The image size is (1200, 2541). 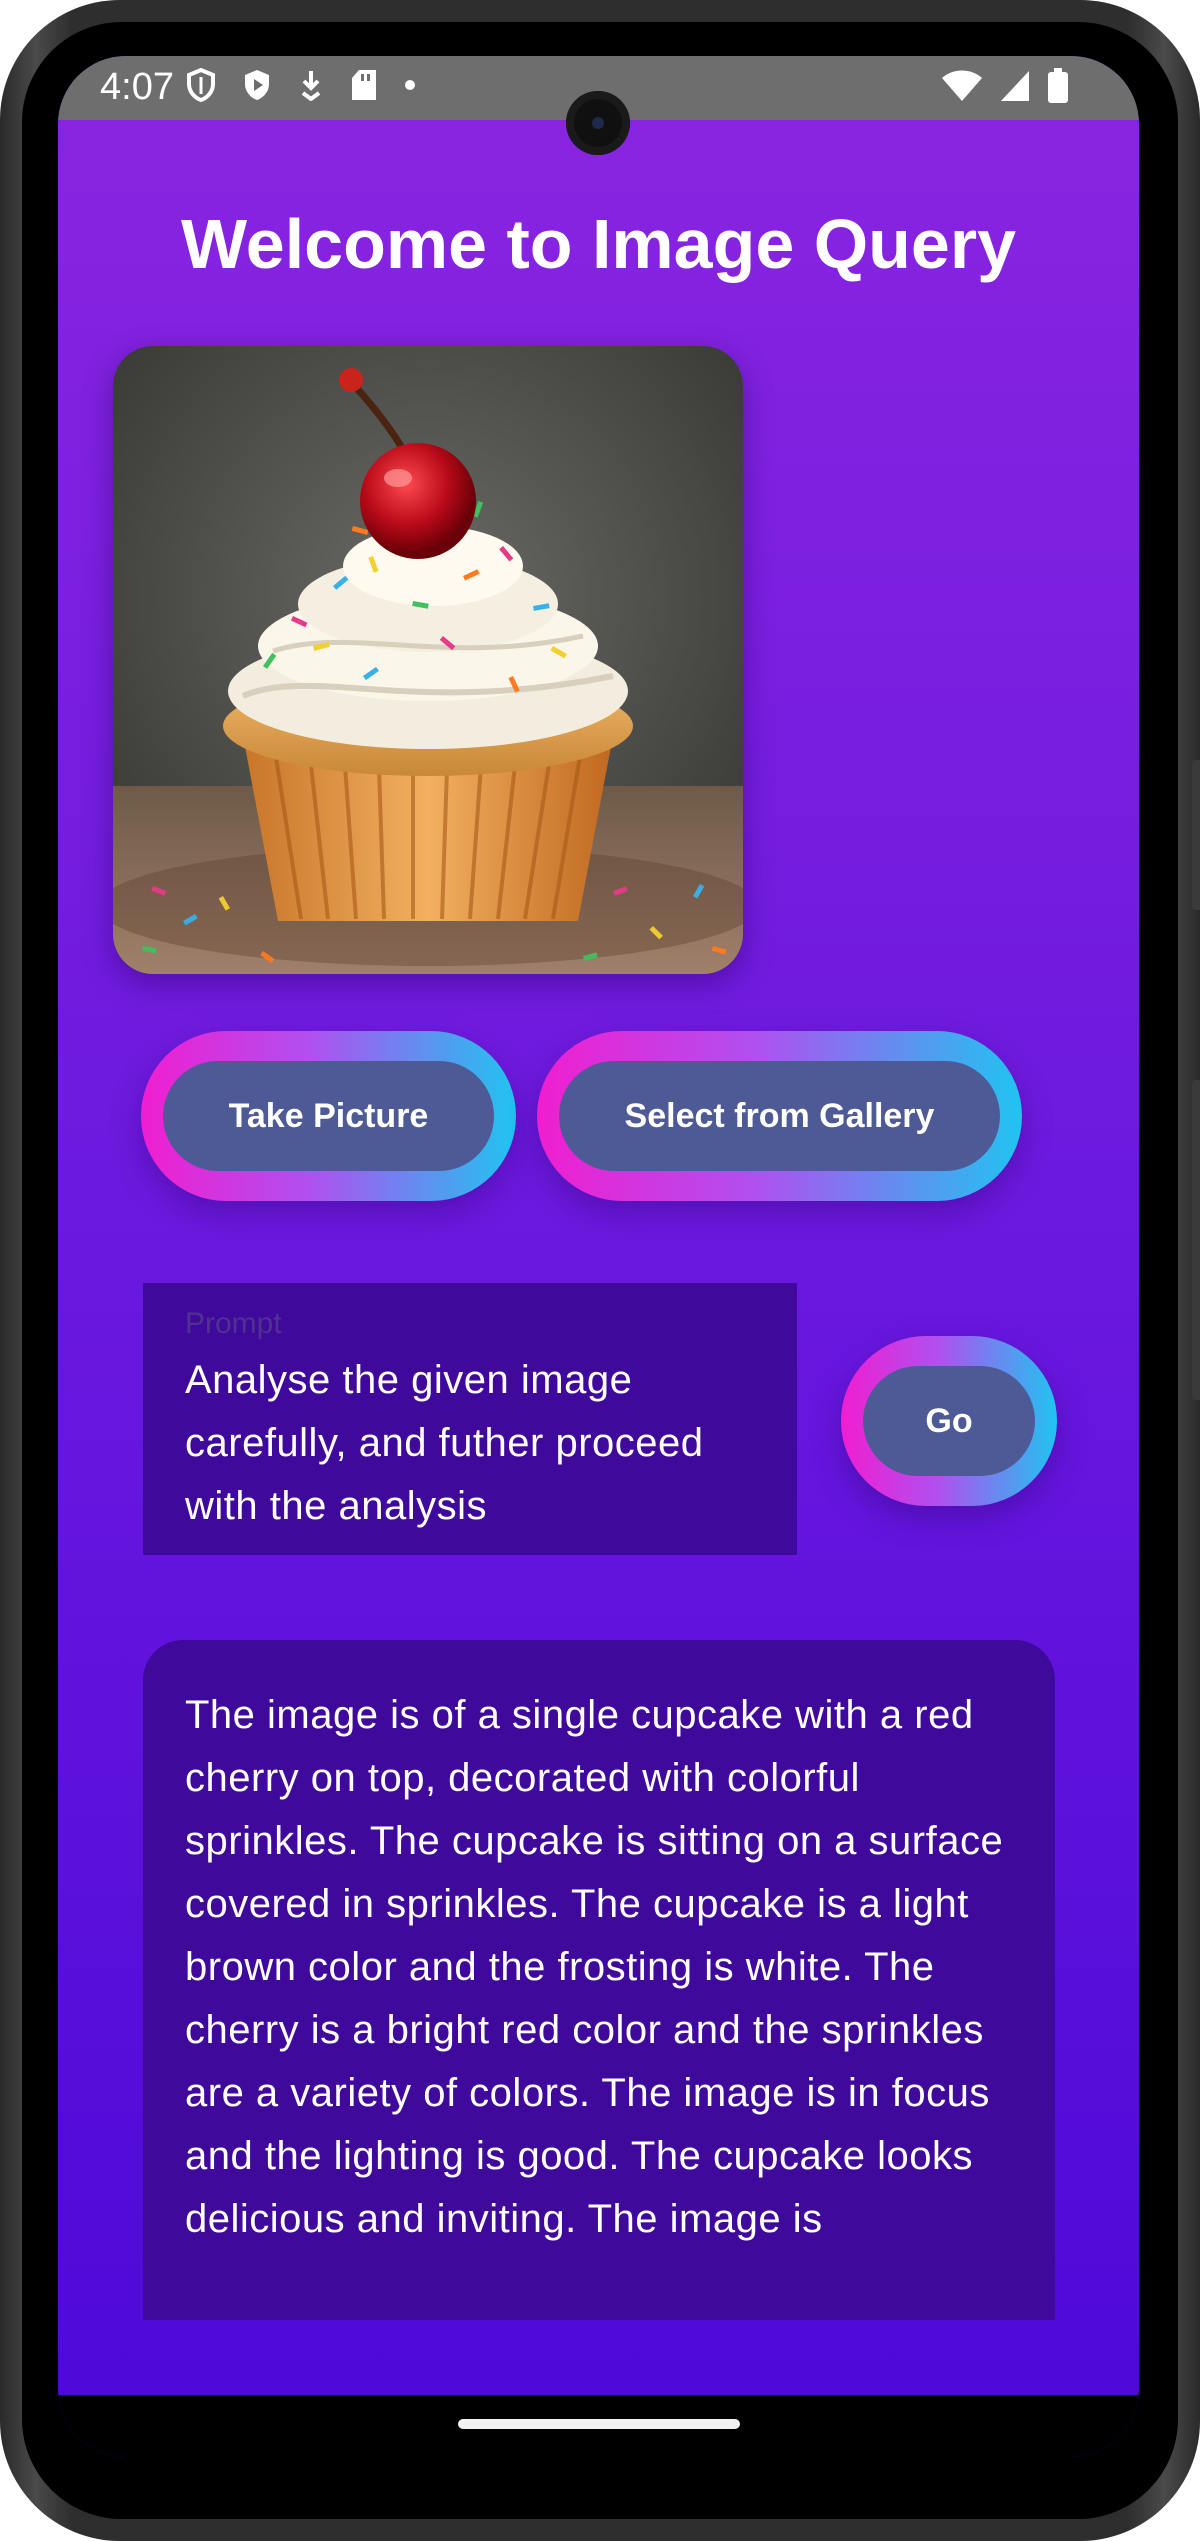 I want to click on status-time: 4:07, so click(x=137, y=87).